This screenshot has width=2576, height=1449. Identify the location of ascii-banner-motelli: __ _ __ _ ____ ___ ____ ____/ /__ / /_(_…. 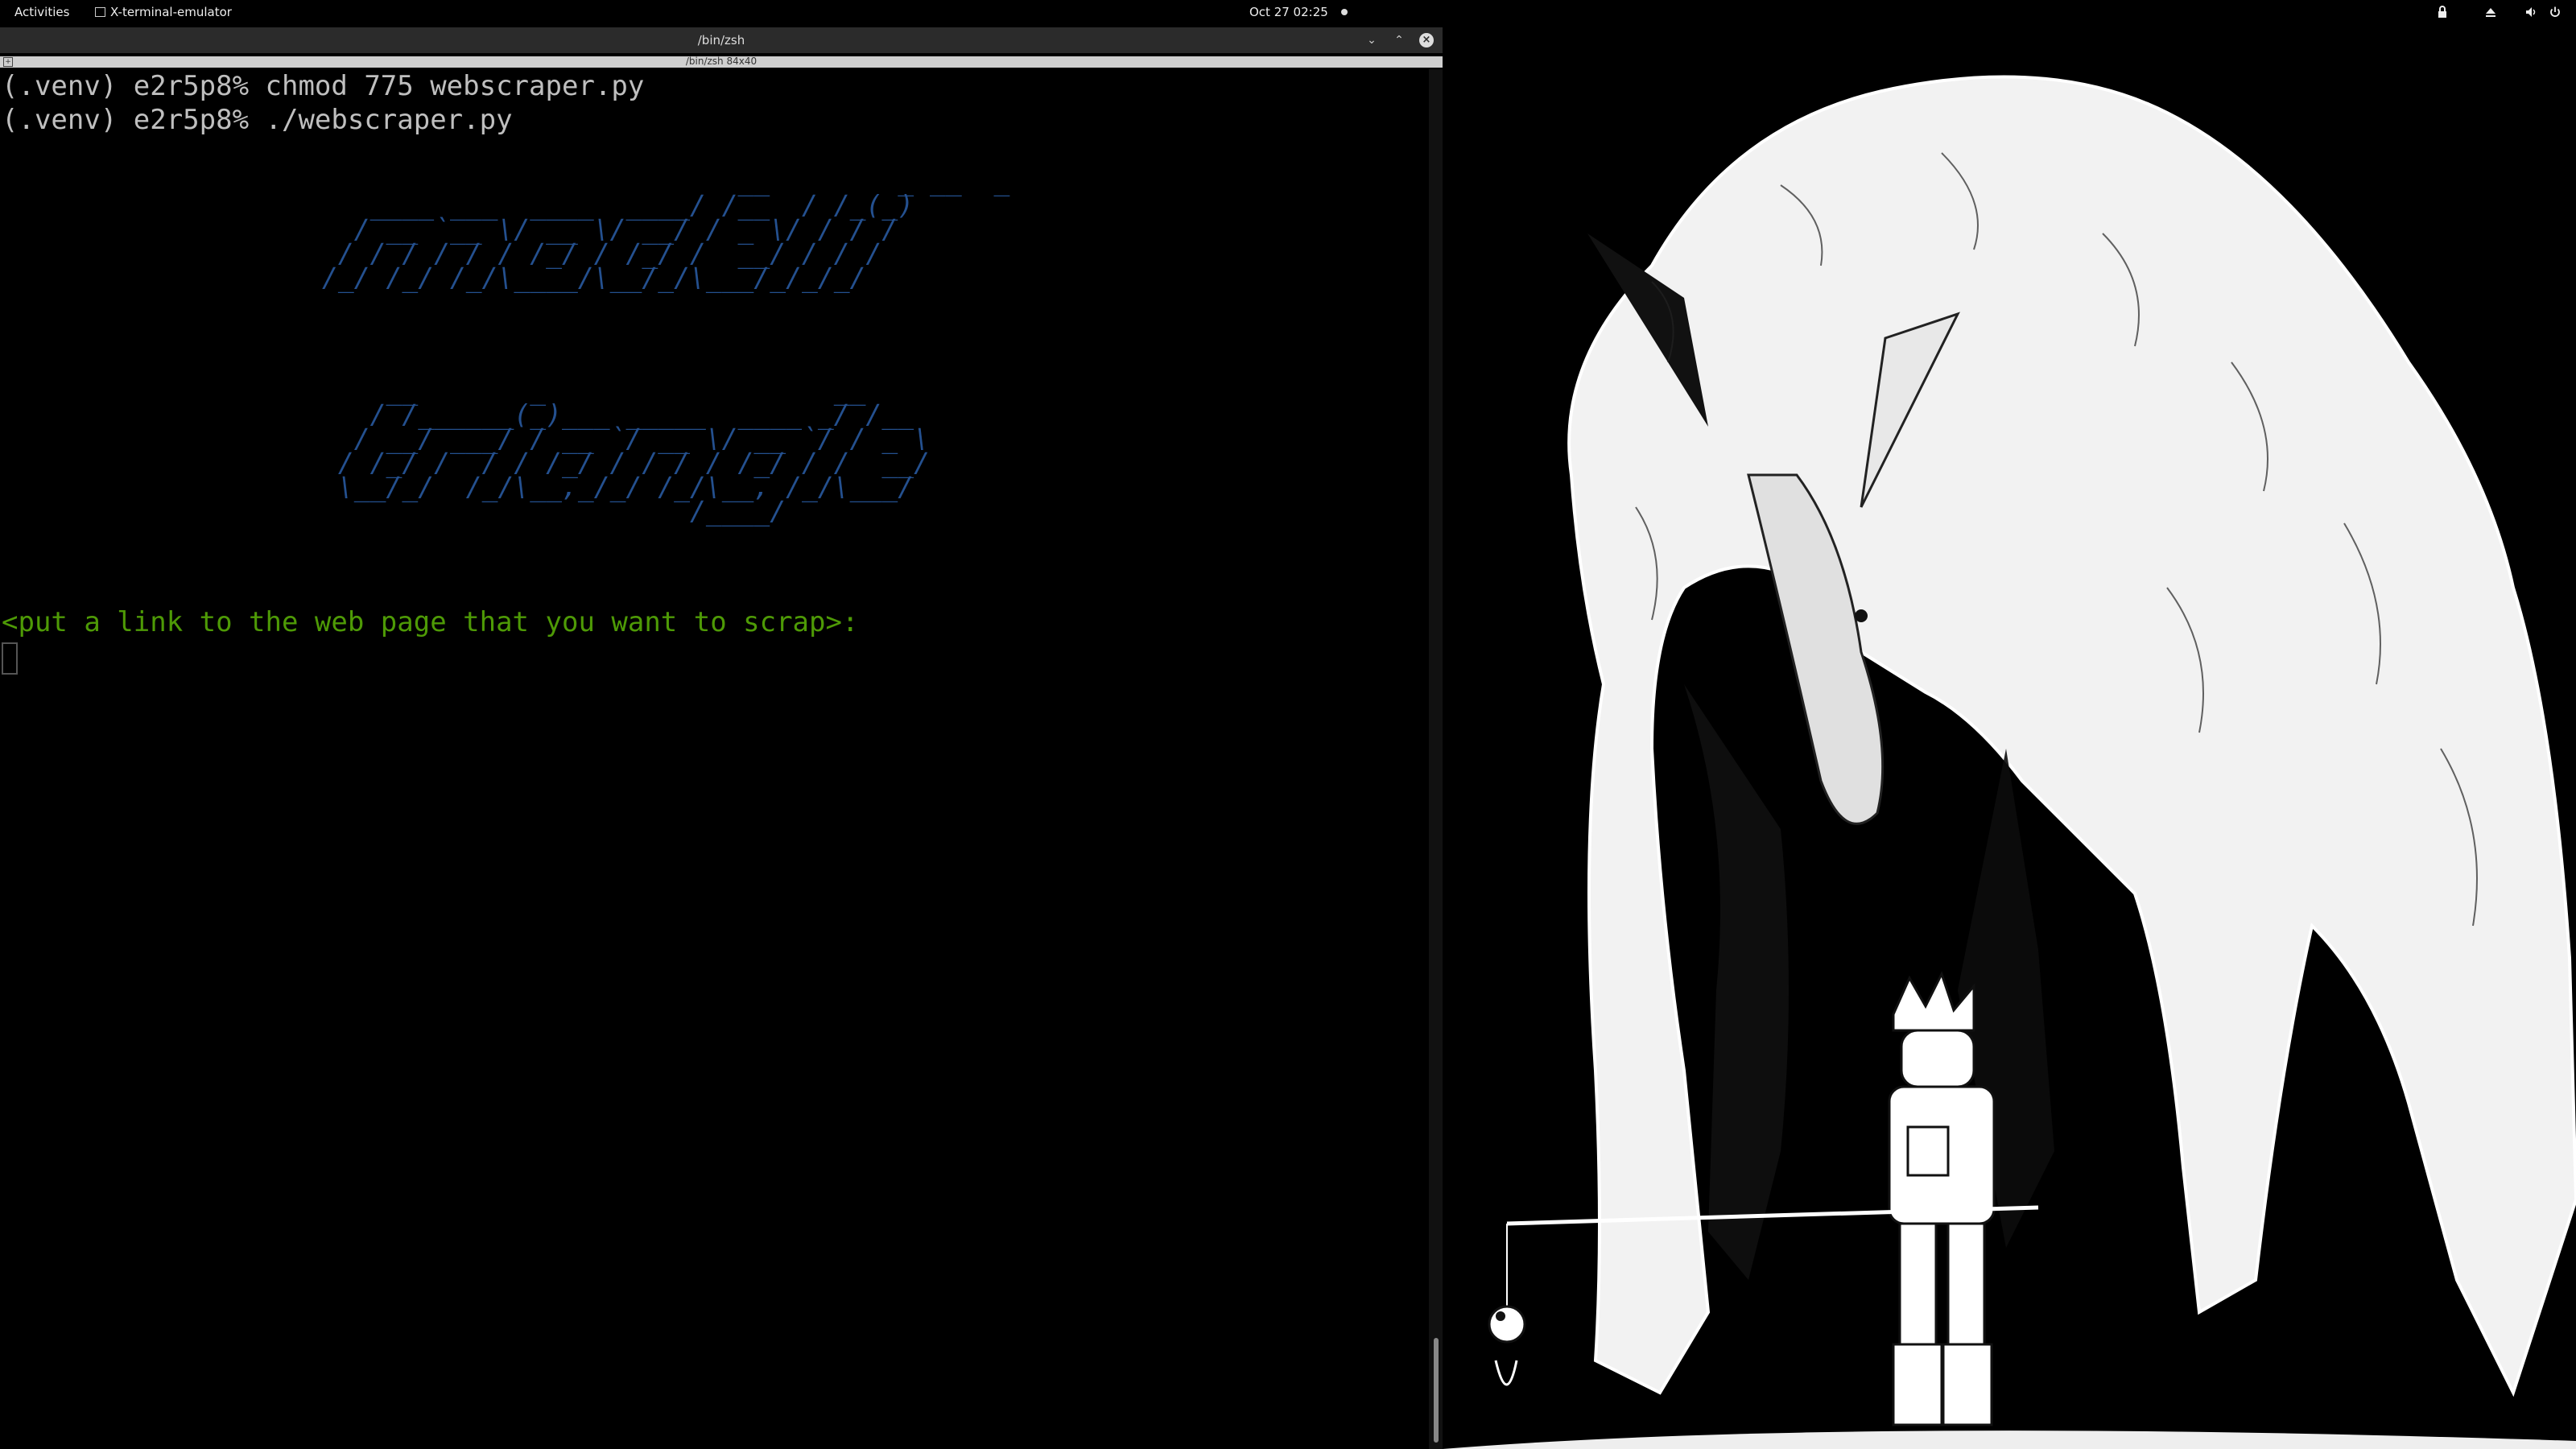
(666, 229).